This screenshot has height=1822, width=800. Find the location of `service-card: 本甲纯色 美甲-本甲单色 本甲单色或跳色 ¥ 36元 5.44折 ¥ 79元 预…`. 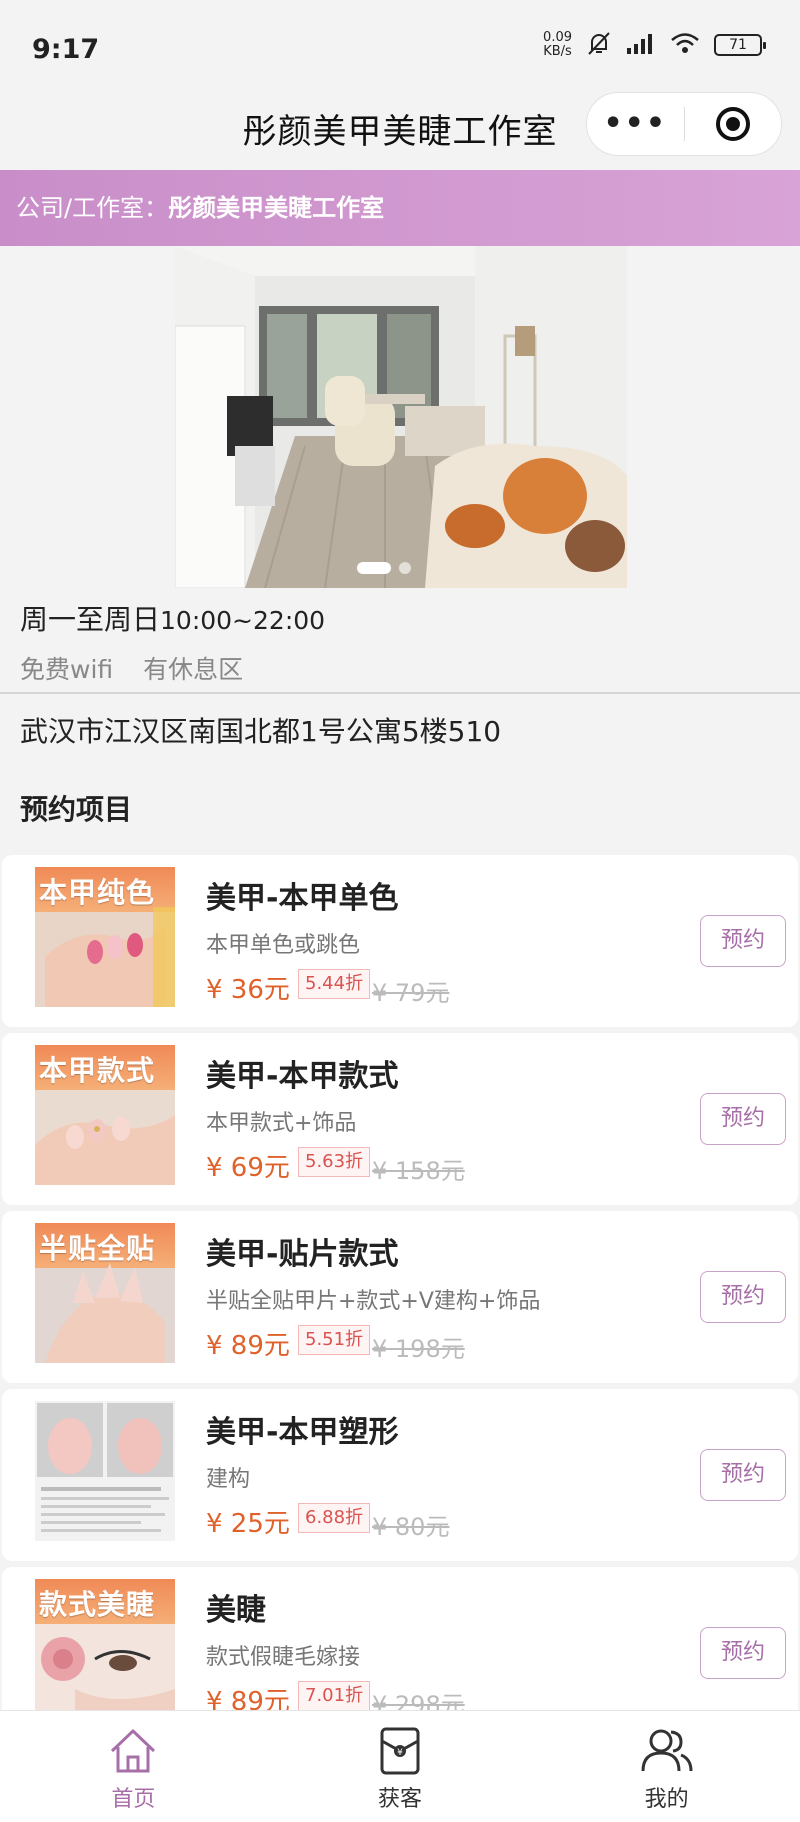

service-card: 本甲纯色 美甲-本甲单色 本甲单色或跳色 ¥ 36元 5.44折 ¥ 79元 预… is located at coordinates (400, 941).